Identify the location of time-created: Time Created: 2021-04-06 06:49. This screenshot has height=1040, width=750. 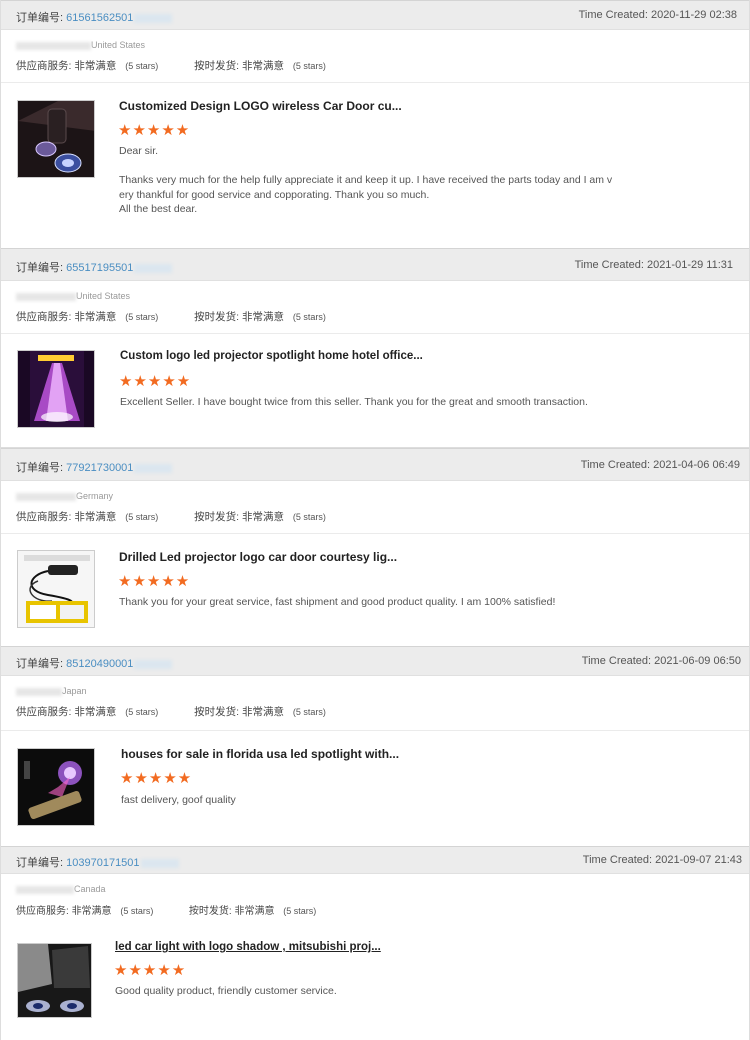
(660, 465).